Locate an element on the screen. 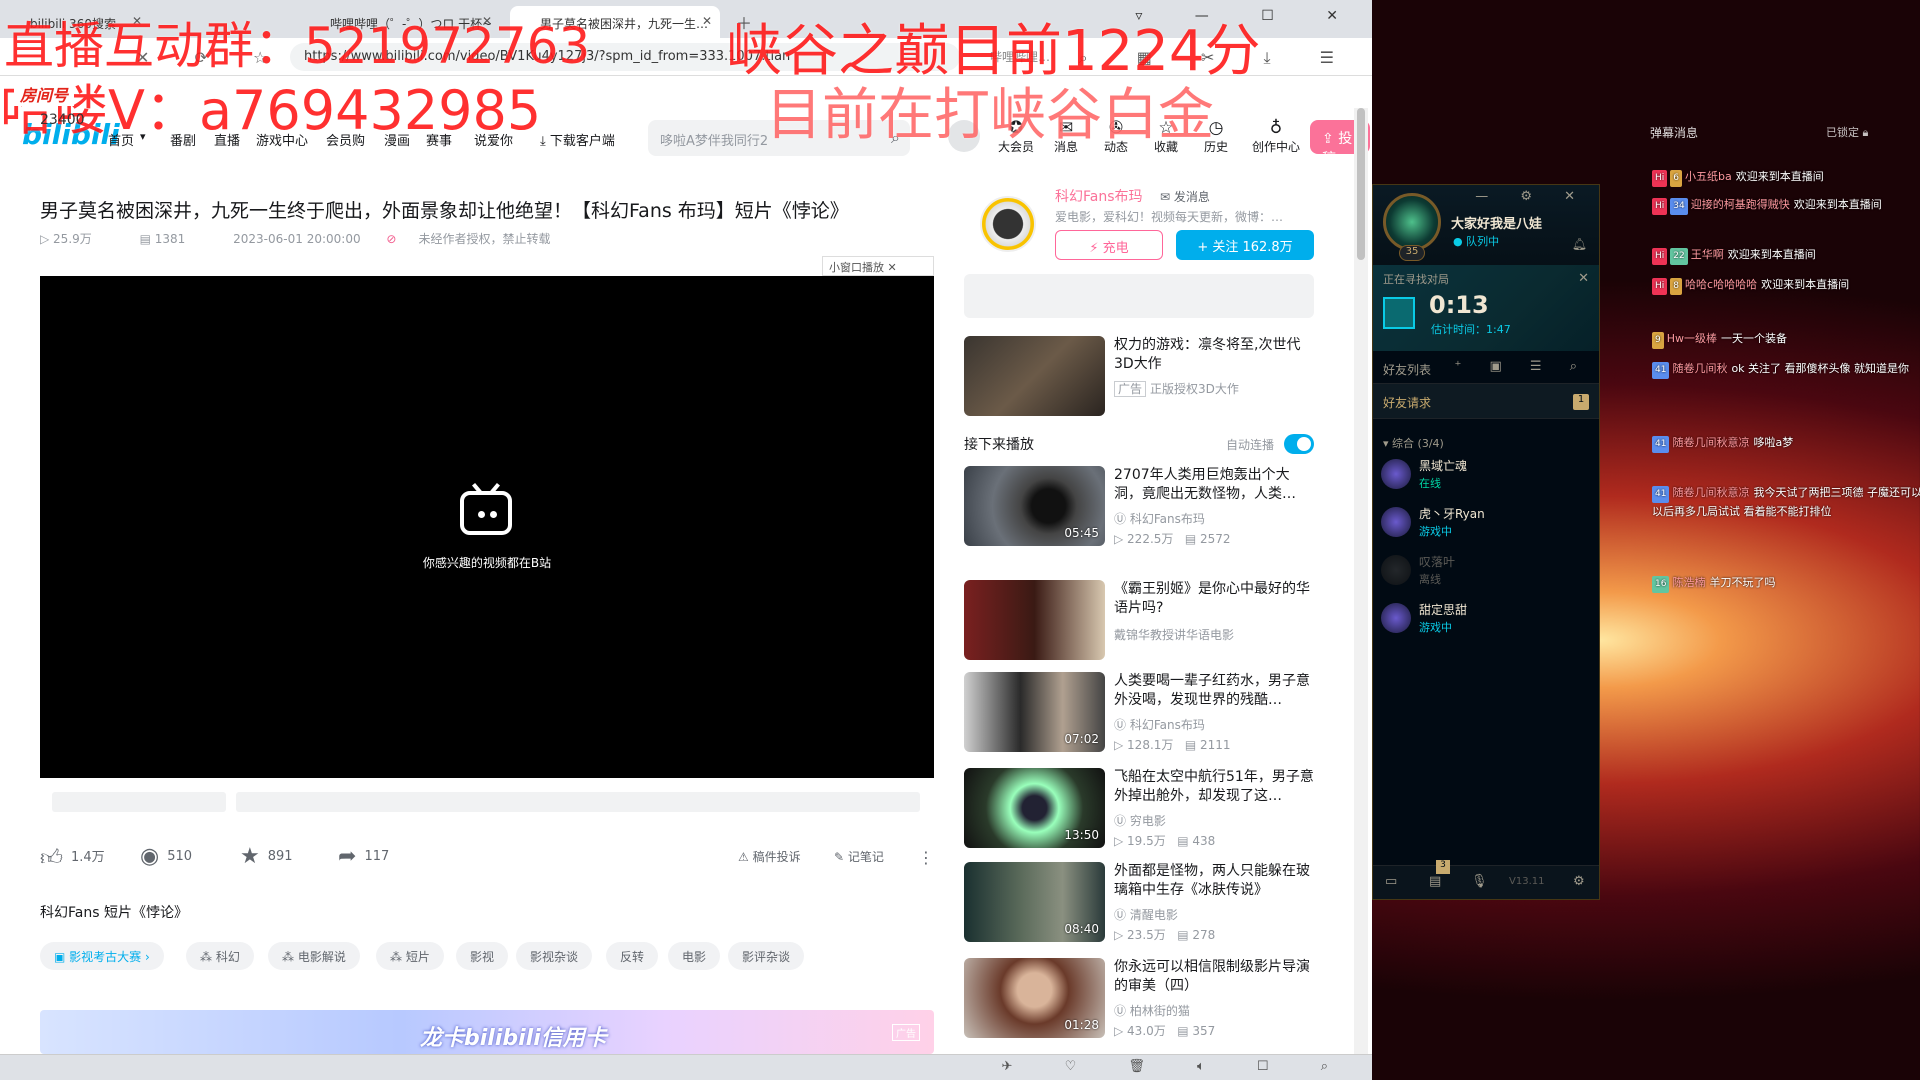 The image size is (1920, 1080). missions-icon: ▤ is located at coordinates (1435, 881).